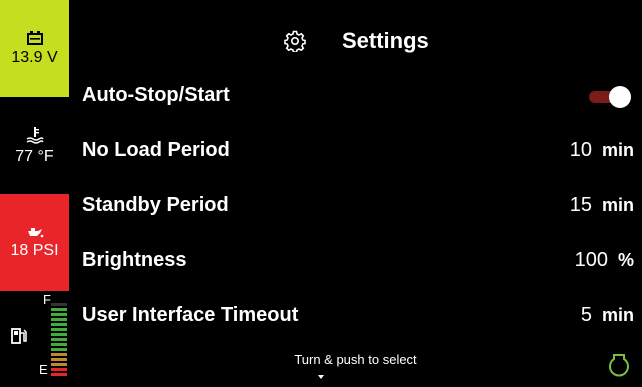  What do you see at coordinates (47, 299) in the screenshot?
I see `fuel-full-label: F` at bounding box center [47, 299].